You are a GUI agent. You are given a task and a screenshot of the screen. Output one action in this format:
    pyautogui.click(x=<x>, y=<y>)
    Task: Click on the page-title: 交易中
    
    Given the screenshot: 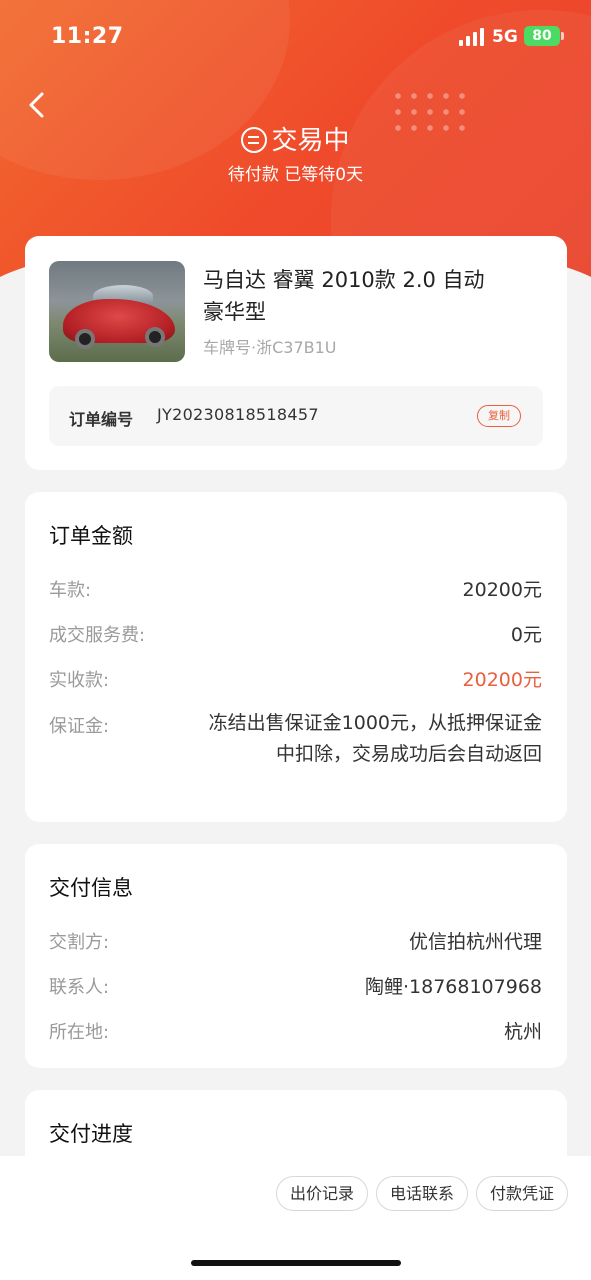 What is the action you would take?
    pyautogui.click(x=295, y=138)
    